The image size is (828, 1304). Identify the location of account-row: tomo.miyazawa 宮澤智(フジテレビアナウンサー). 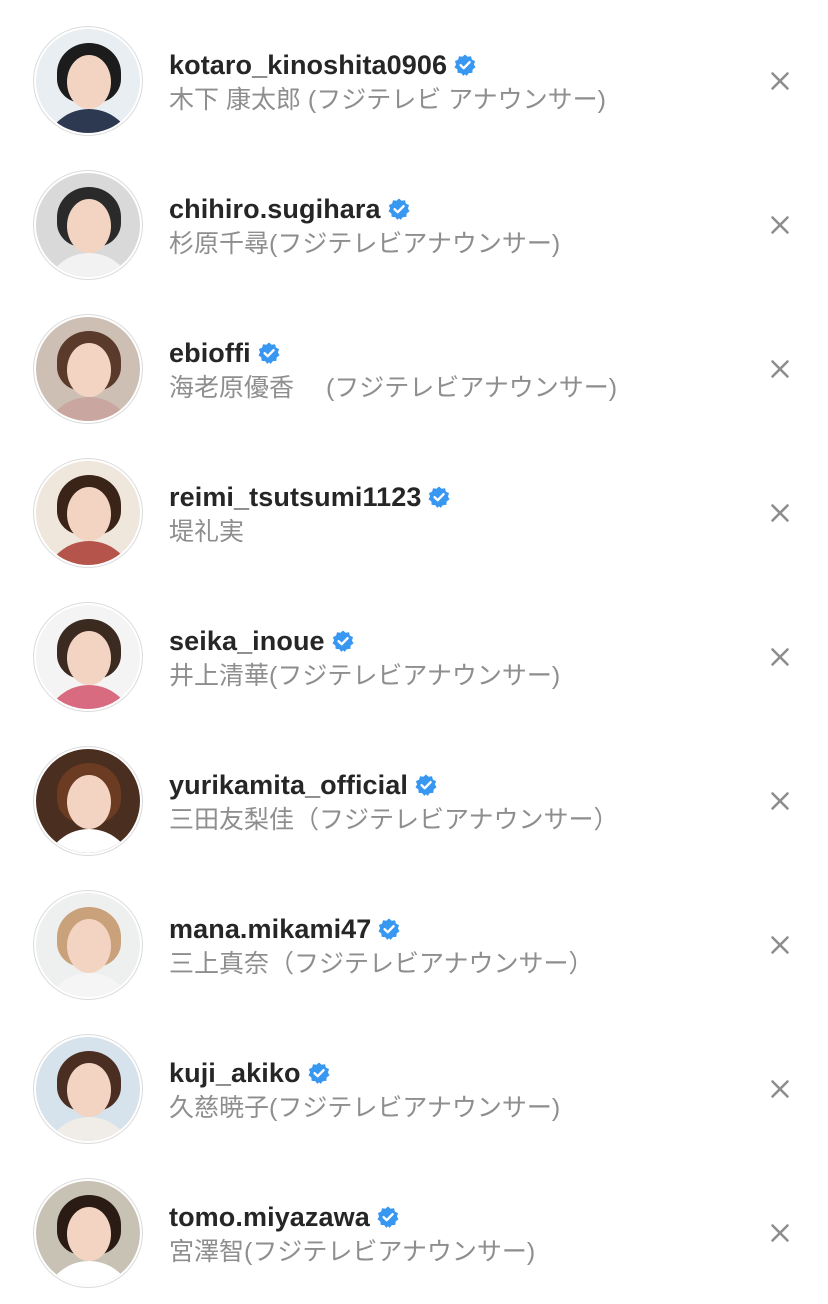
(414, 1224).